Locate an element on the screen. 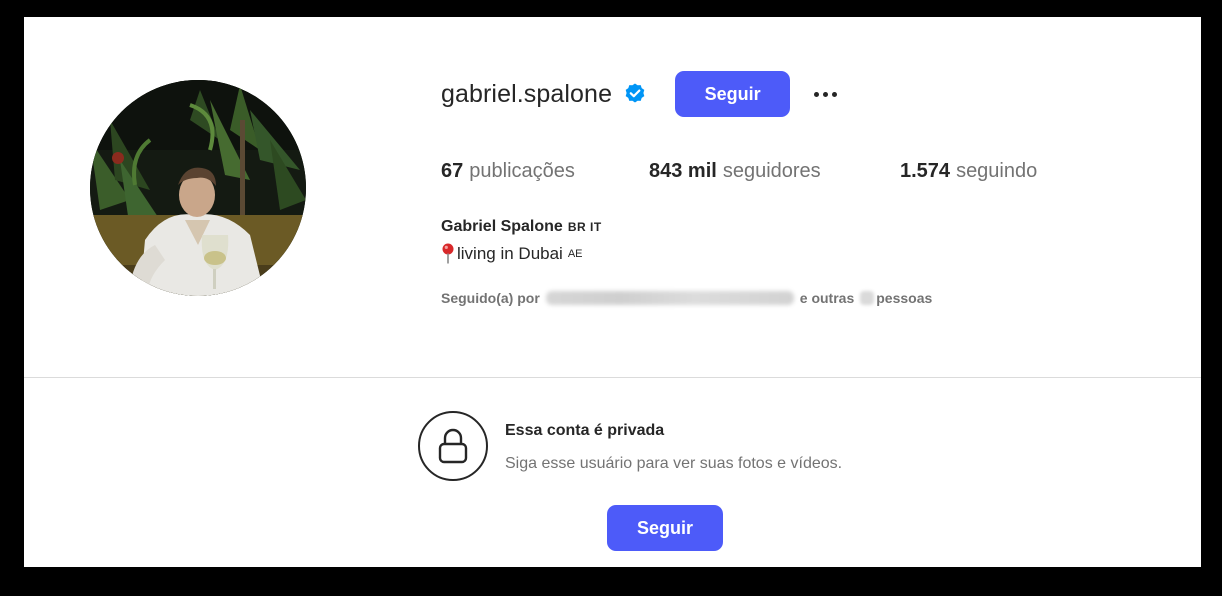 The height and width of the screenshot is (596, 1222). profile-avatar is located at coordinates (198, 188).